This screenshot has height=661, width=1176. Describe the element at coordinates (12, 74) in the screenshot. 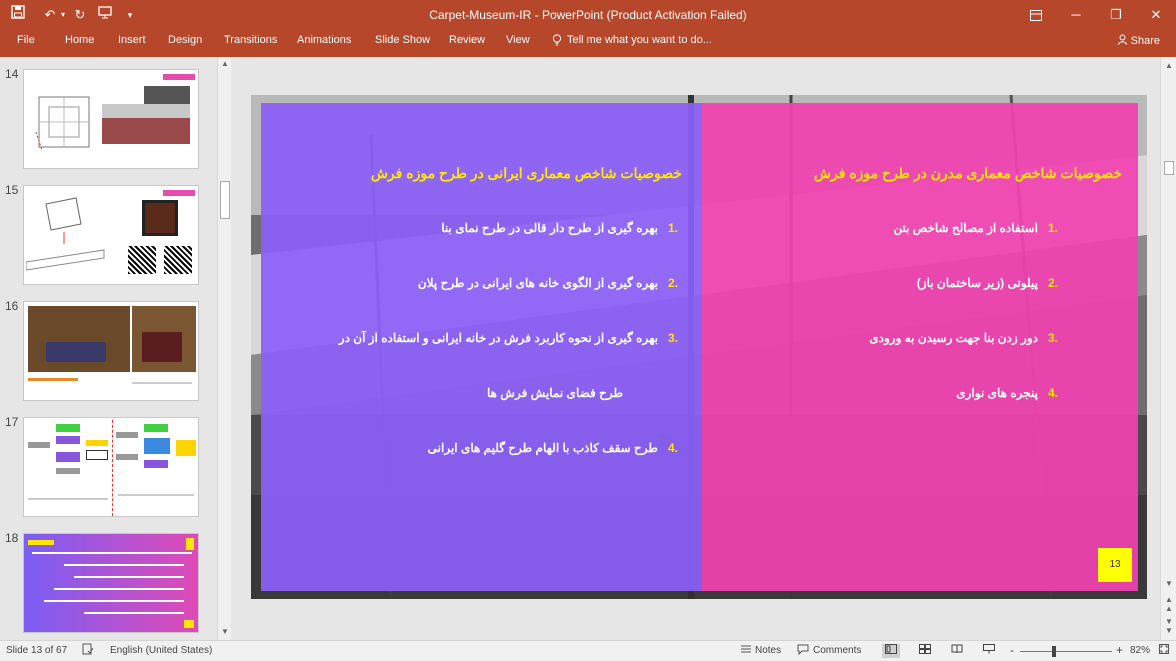

I see `thumbnail-number: 14` at that location.